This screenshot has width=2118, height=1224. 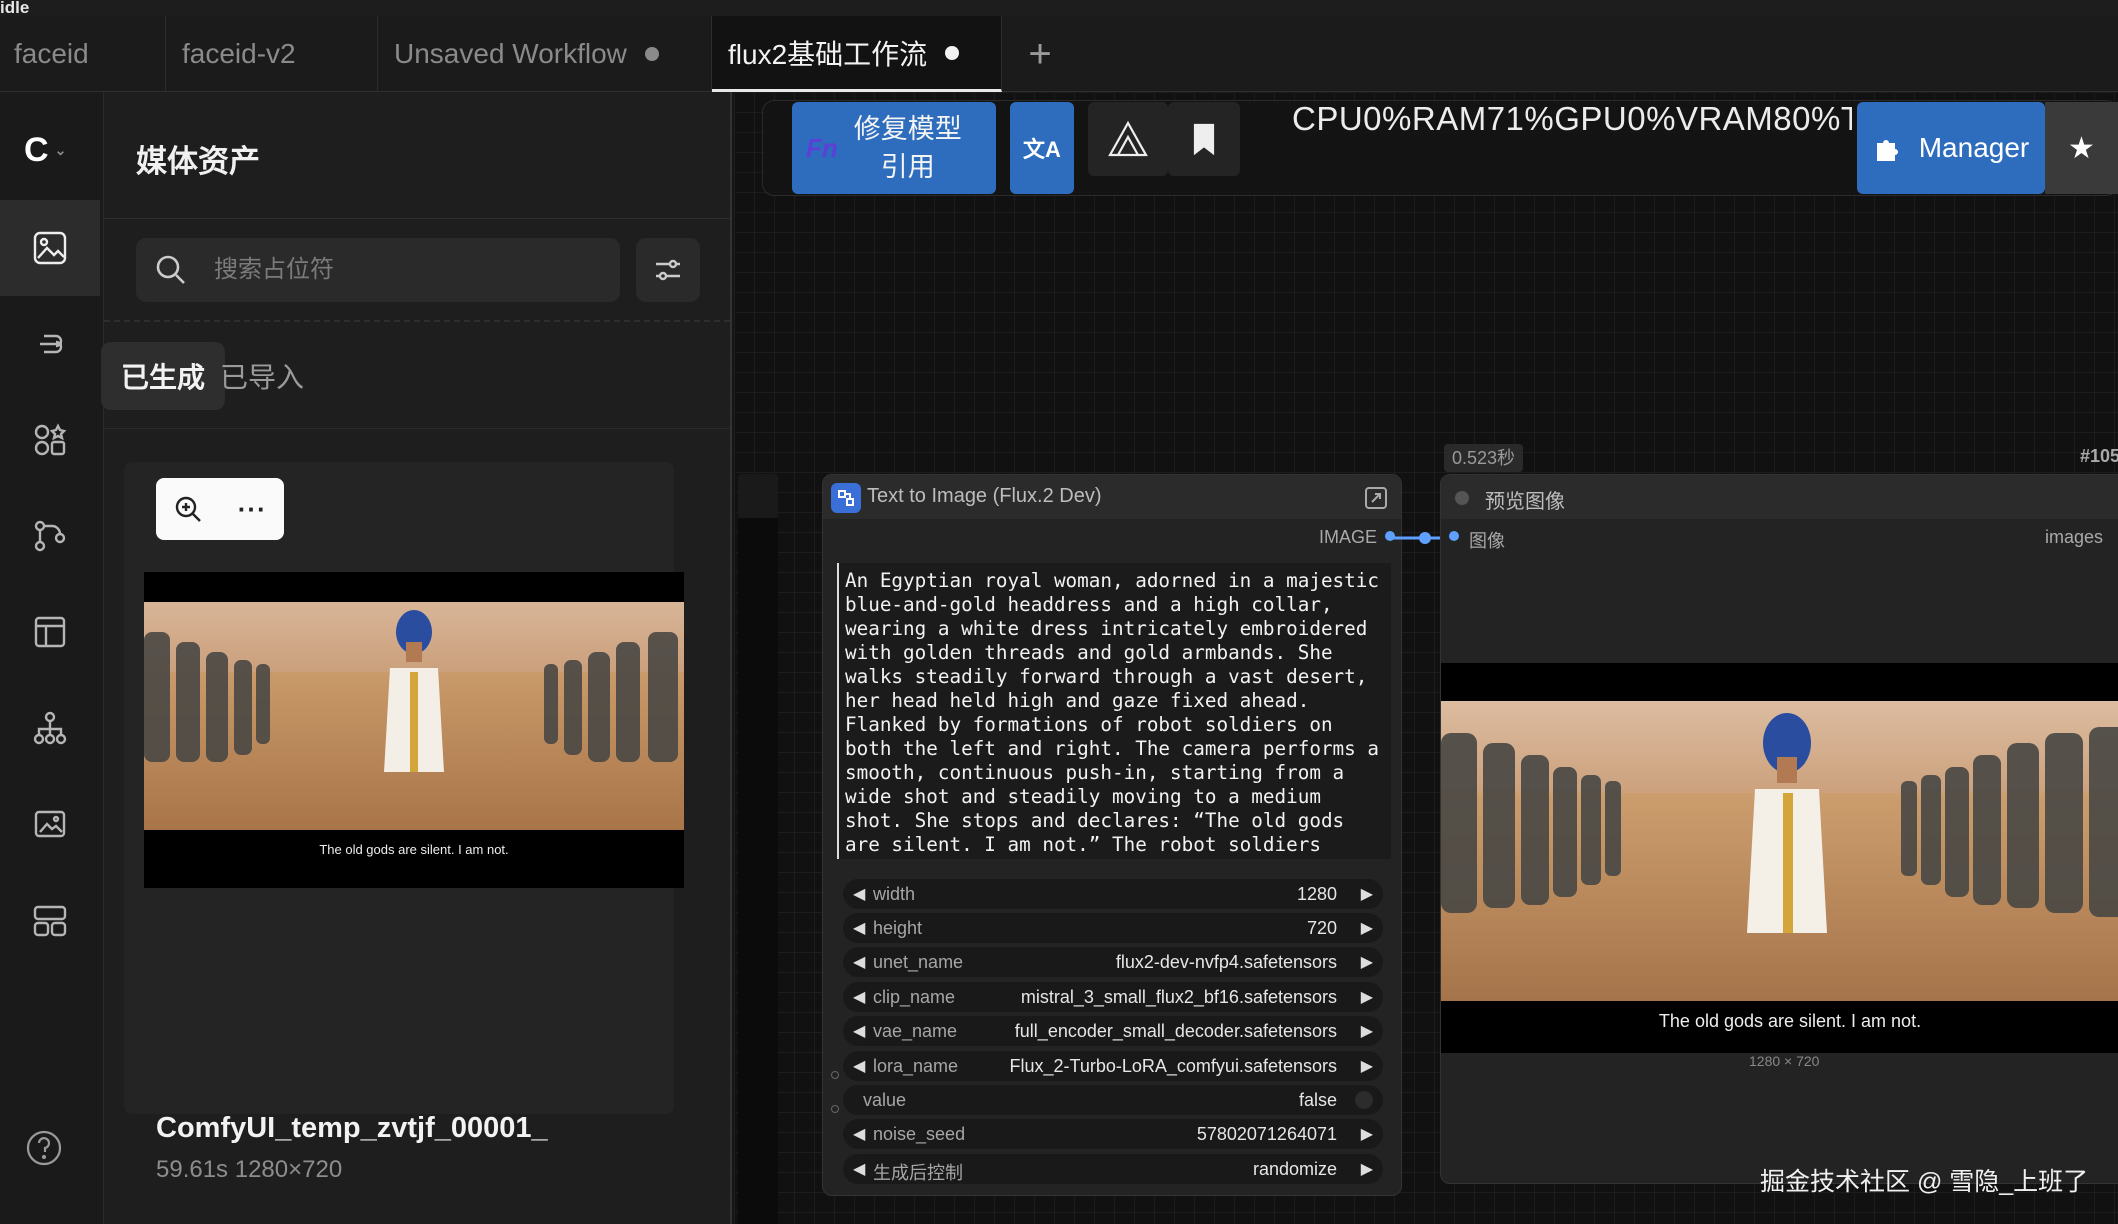 I want to click on node-title: 预览图像, so click(x=1525, y=502).